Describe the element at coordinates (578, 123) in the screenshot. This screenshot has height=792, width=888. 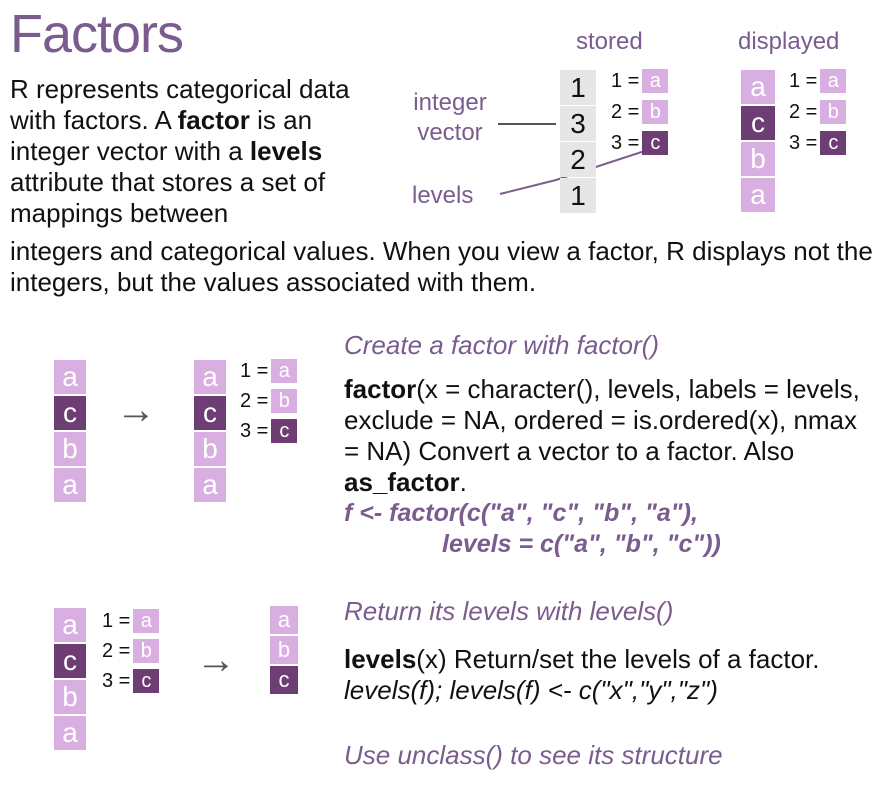
I see `int-cell: 3` at that location.